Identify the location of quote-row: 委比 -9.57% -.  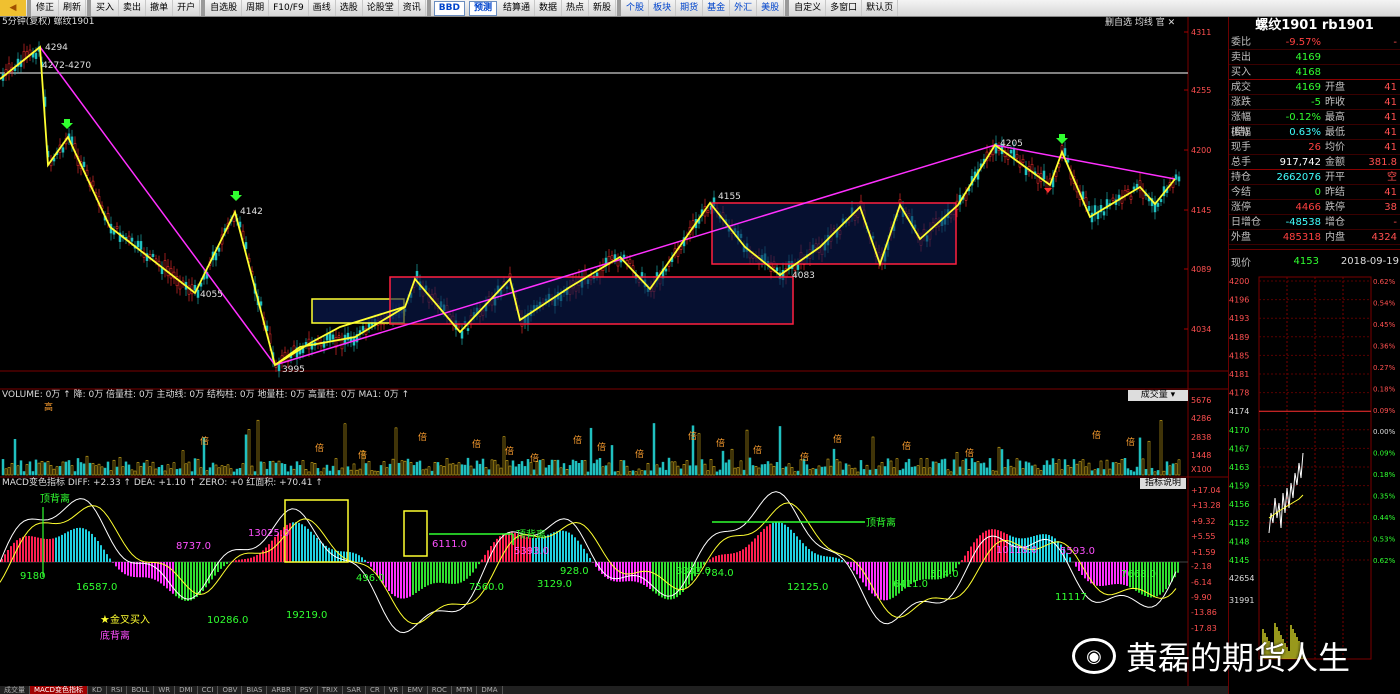
(1314, 42).